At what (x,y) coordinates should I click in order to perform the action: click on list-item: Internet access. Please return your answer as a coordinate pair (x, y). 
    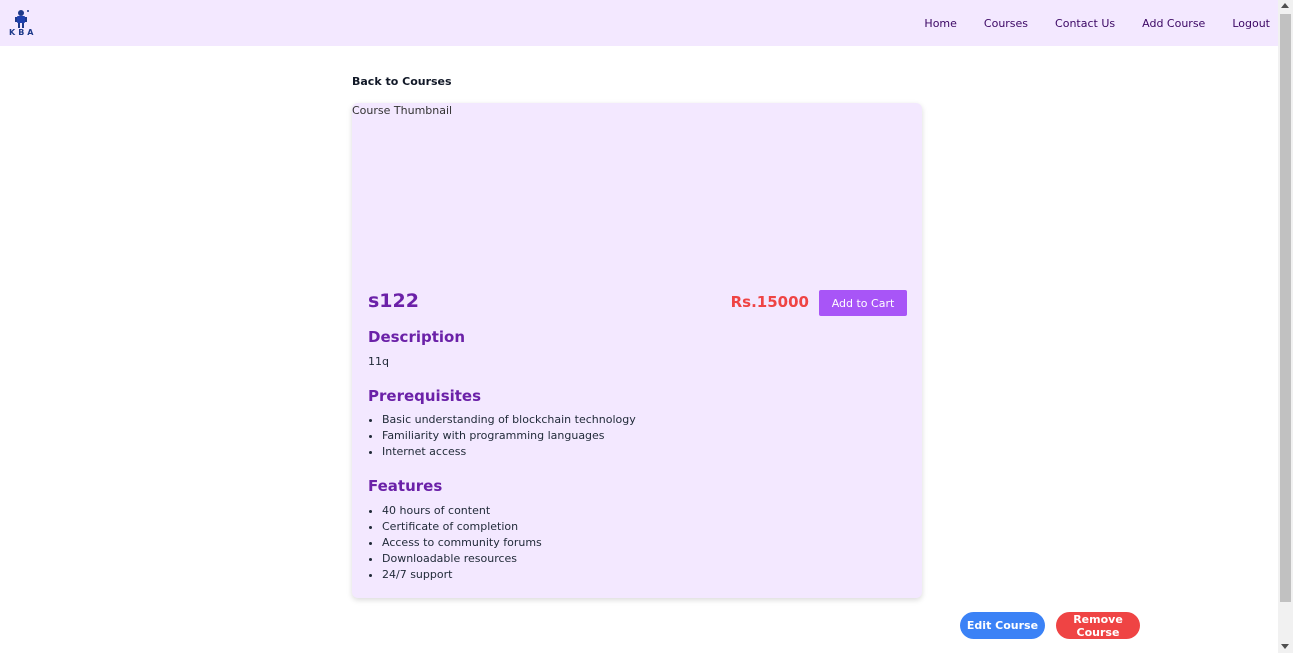
    Looking at the image, I should click on (509, 452).